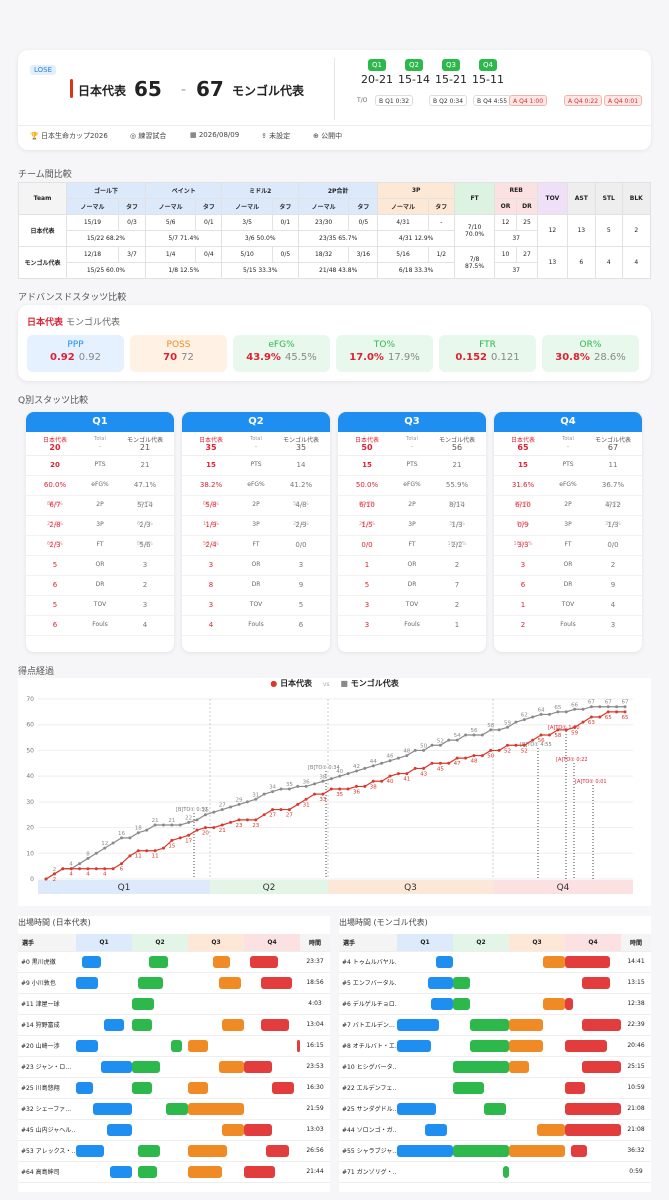  Describe the element at coordinates (122, 870) in the screenshot. I see `data-label: 6` at that location.